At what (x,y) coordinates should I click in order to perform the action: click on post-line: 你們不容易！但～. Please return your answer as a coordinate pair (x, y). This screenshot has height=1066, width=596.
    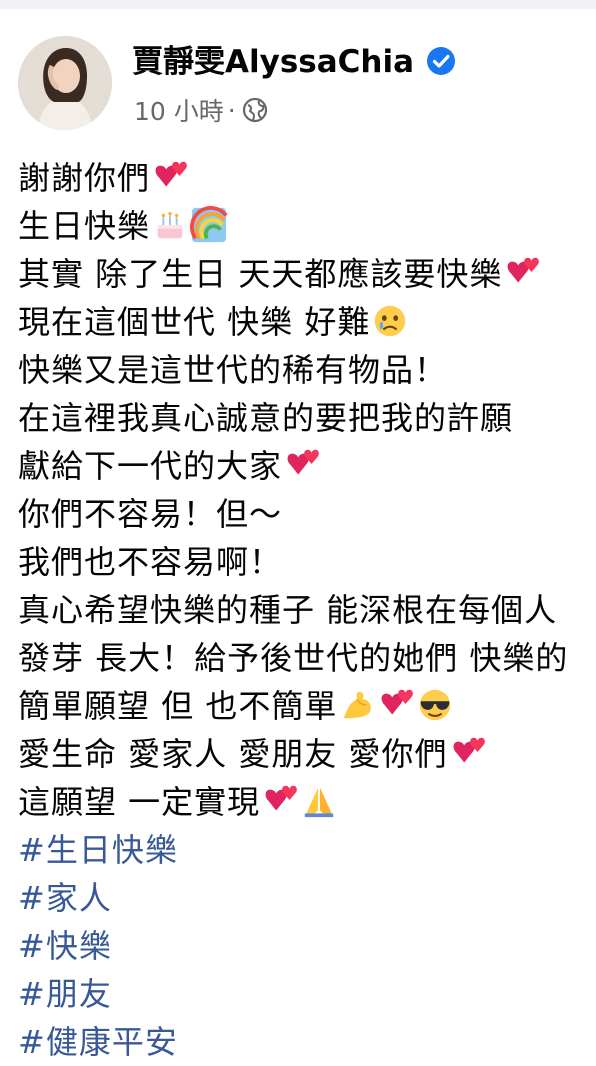
    Looking at the image, I should click on (307, 514).